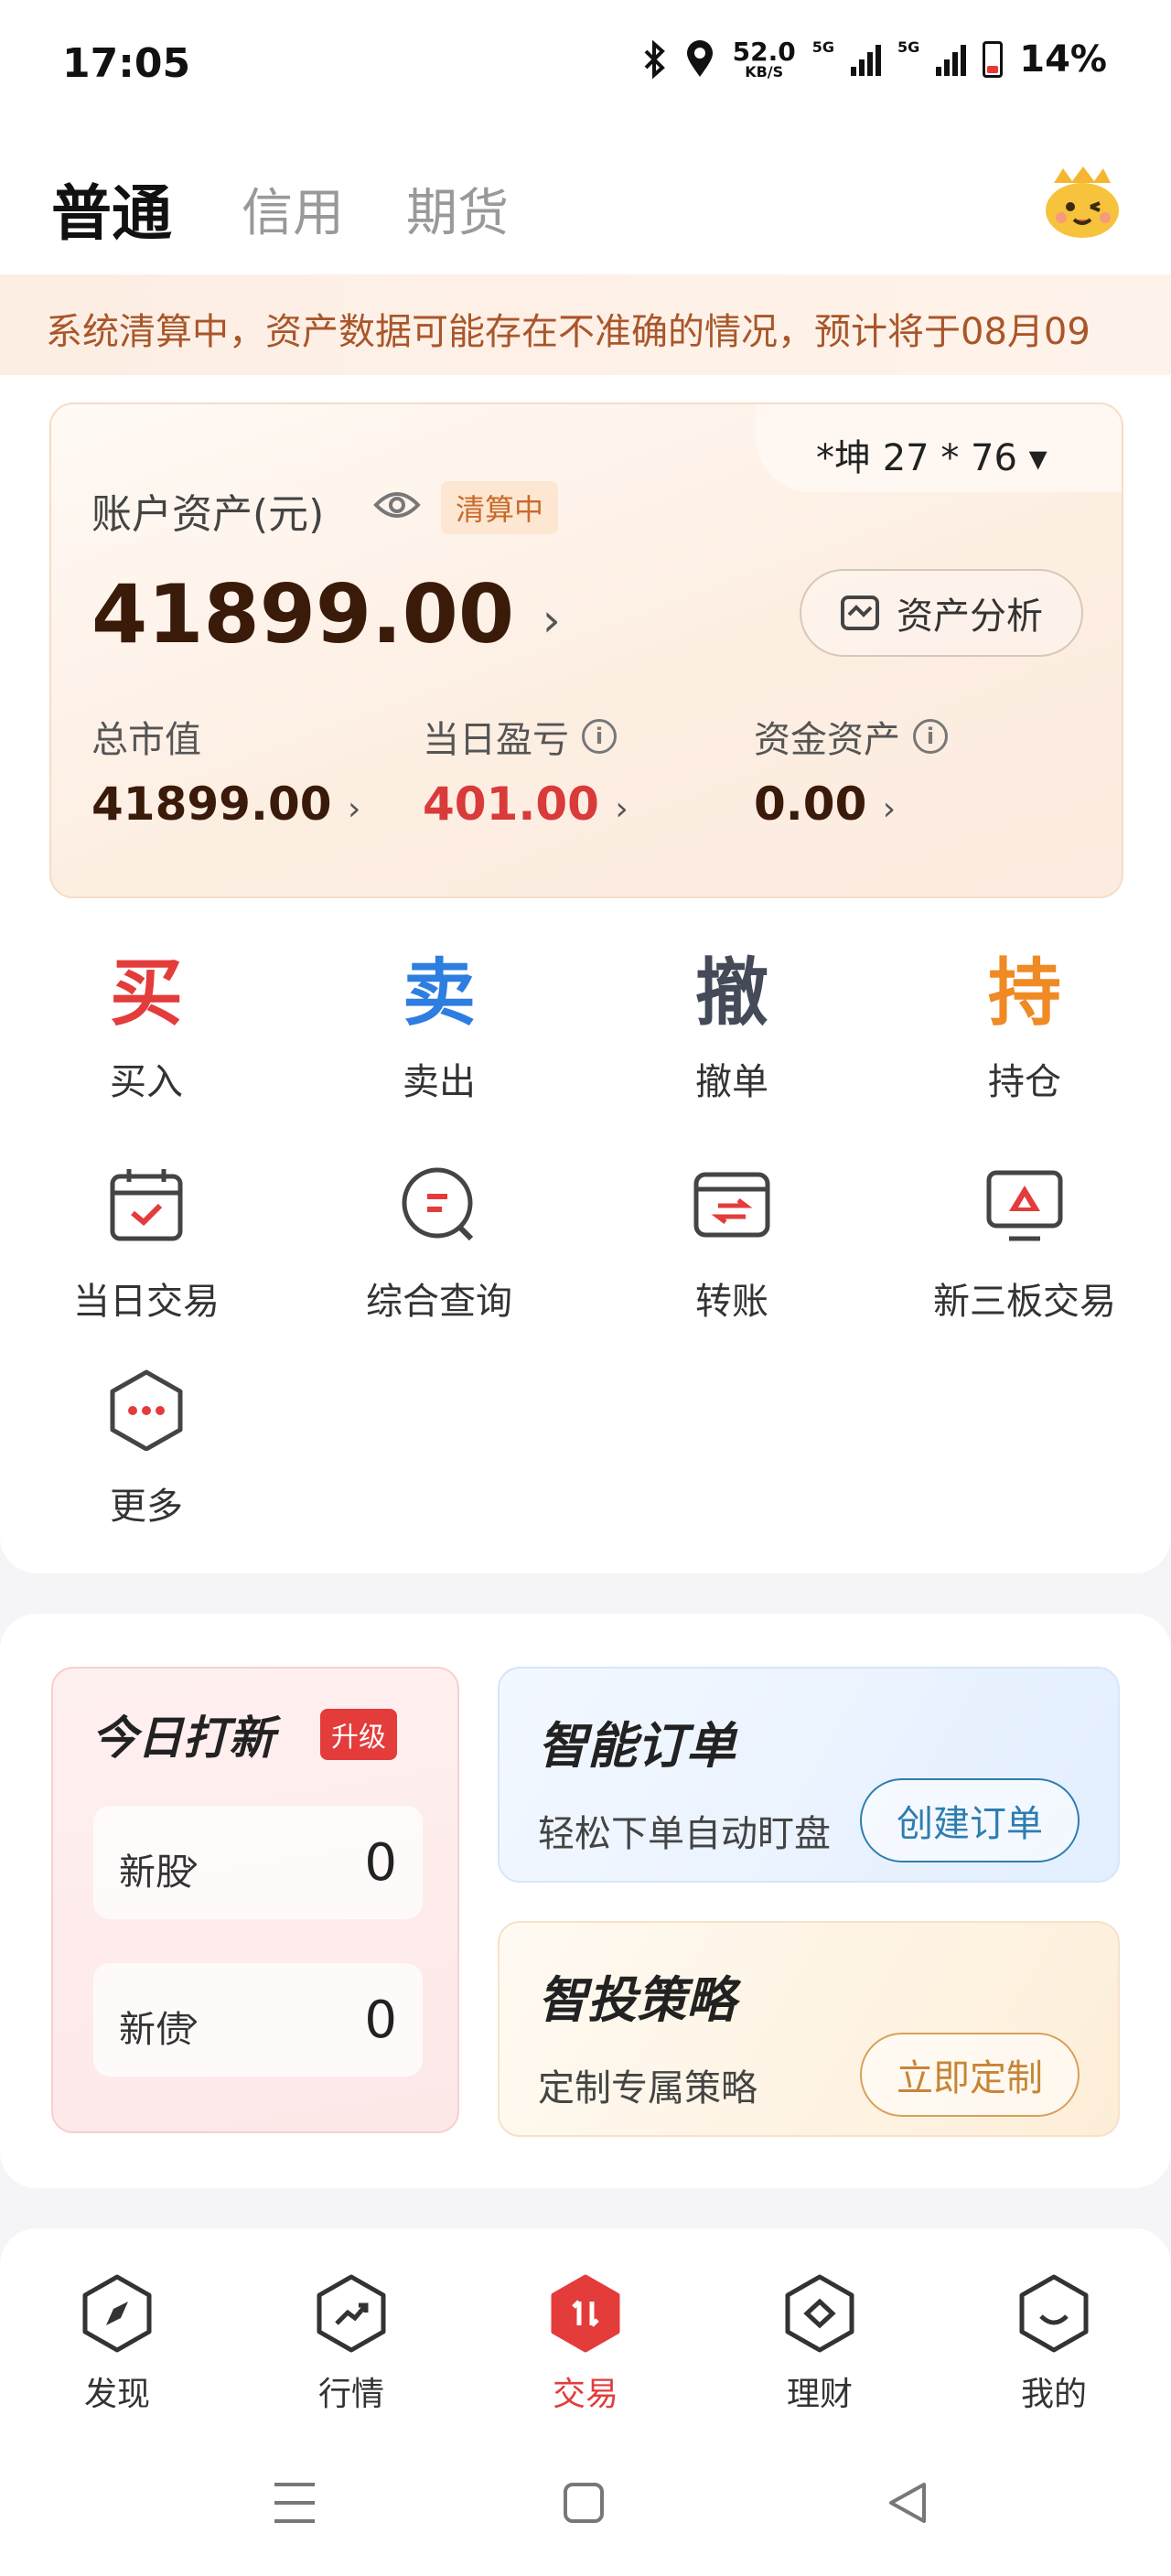 The height and width of the screenshot is (2576, 1171). What do you see at coordinates (457, 209) in the screenshot?
I see `tab-futures: 期货` at bounding box center [457, 209].